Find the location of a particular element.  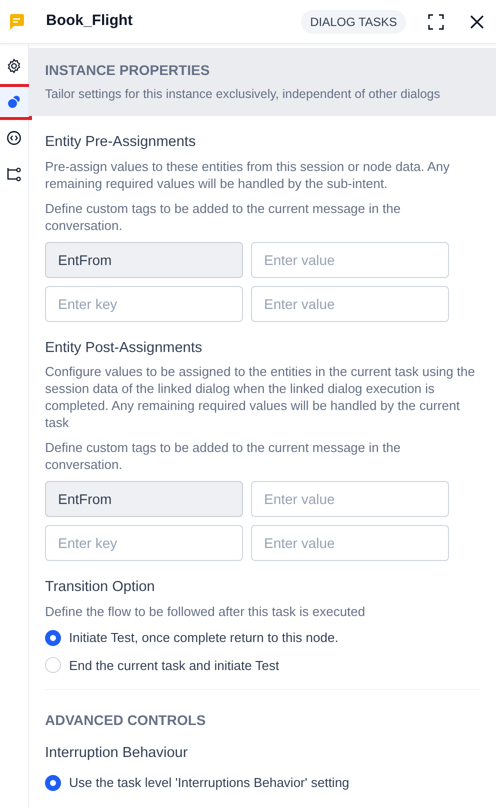

section-title: Entity Post-Assignments is located at coordinates (124, 348).